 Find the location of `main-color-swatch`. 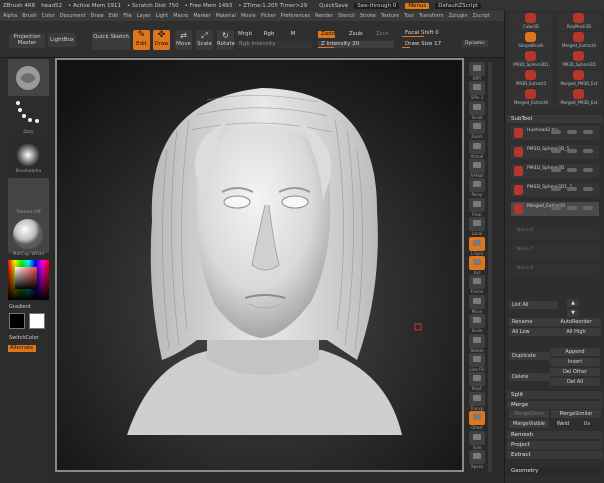

main-color-swatch is located at coordinates (17, 321).